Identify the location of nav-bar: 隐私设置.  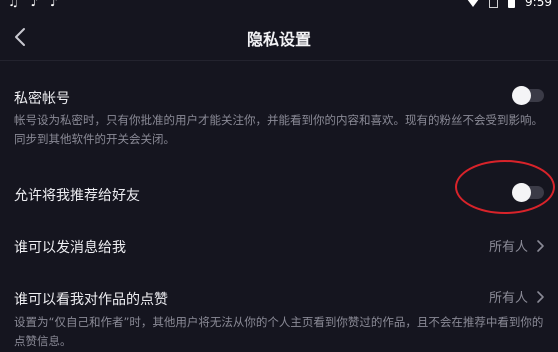
(279, 37).